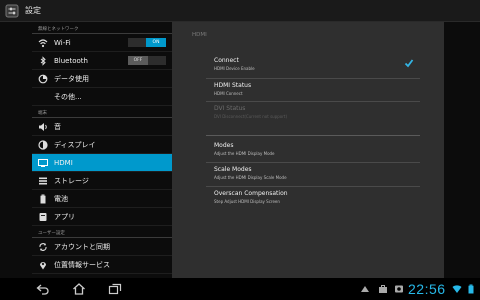 This screenshot has width=480, height=300. I want to click on home-icon, so click(79, 289).